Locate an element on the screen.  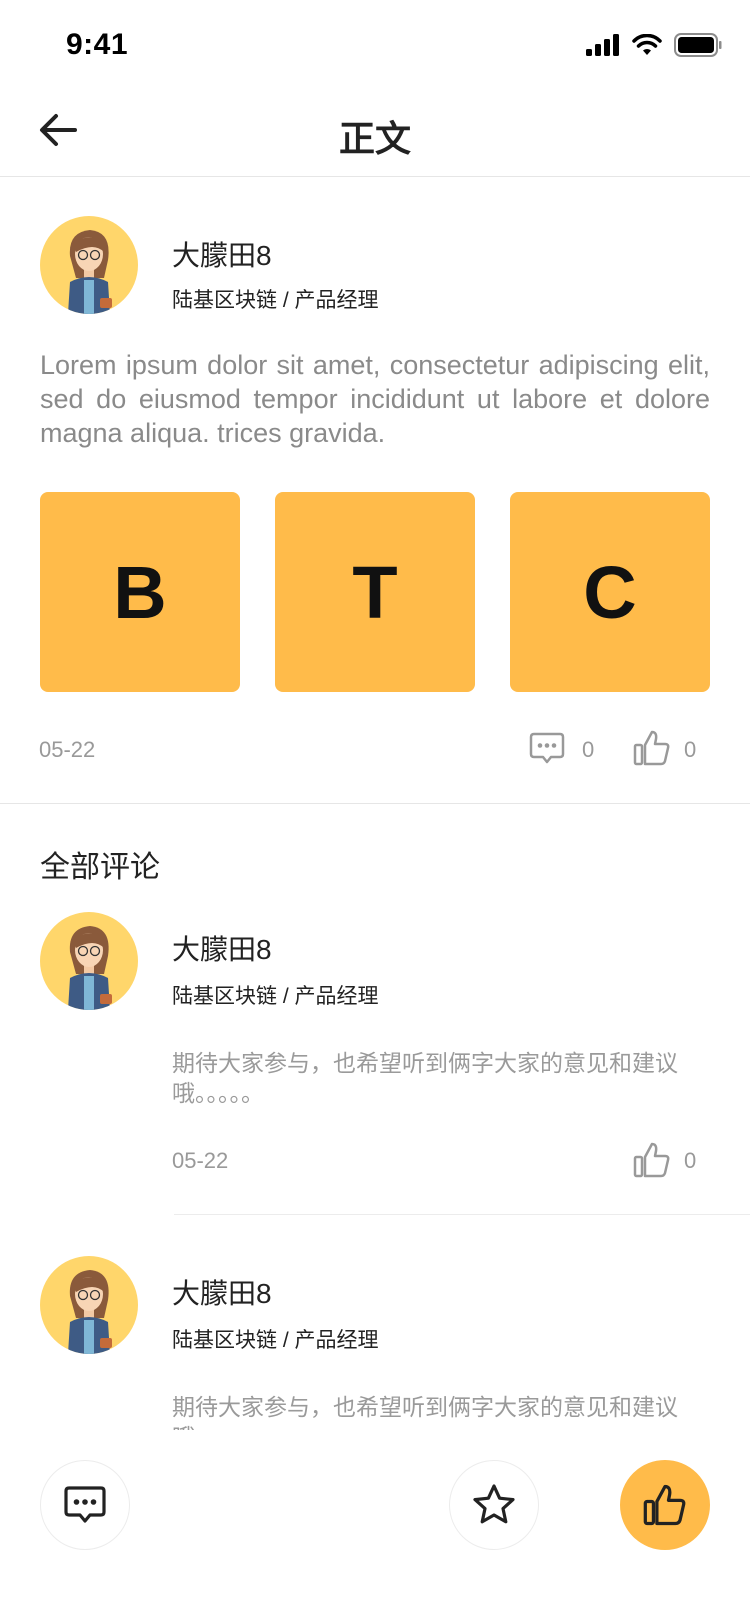
image-tile-c: C is located at coordinates (610, 592).